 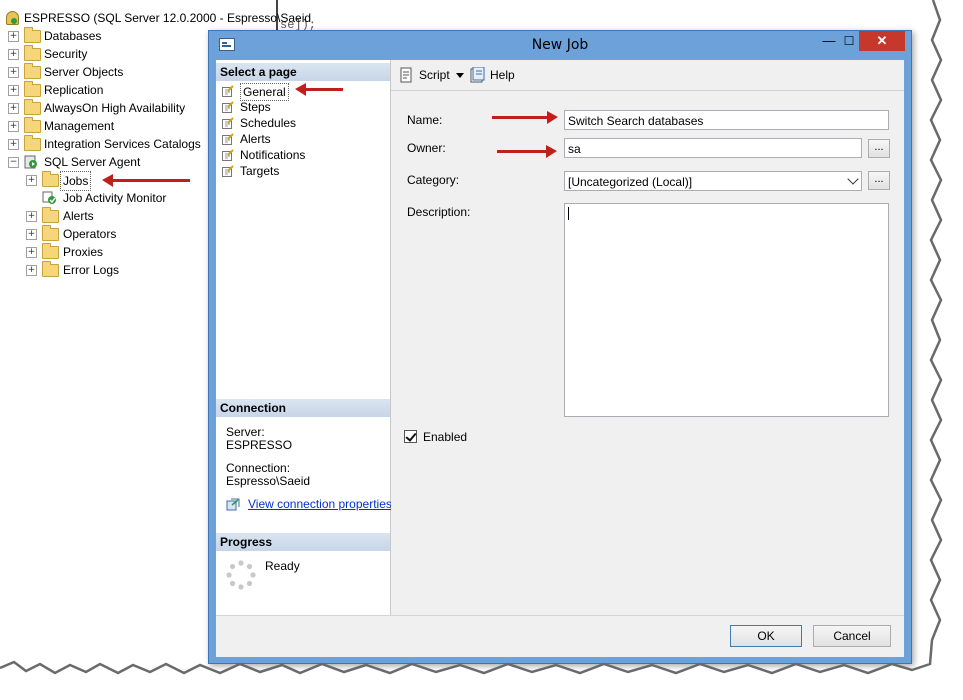 I want to click on tree-node-label: SQL Server Agent, so click(x=92, y=162).